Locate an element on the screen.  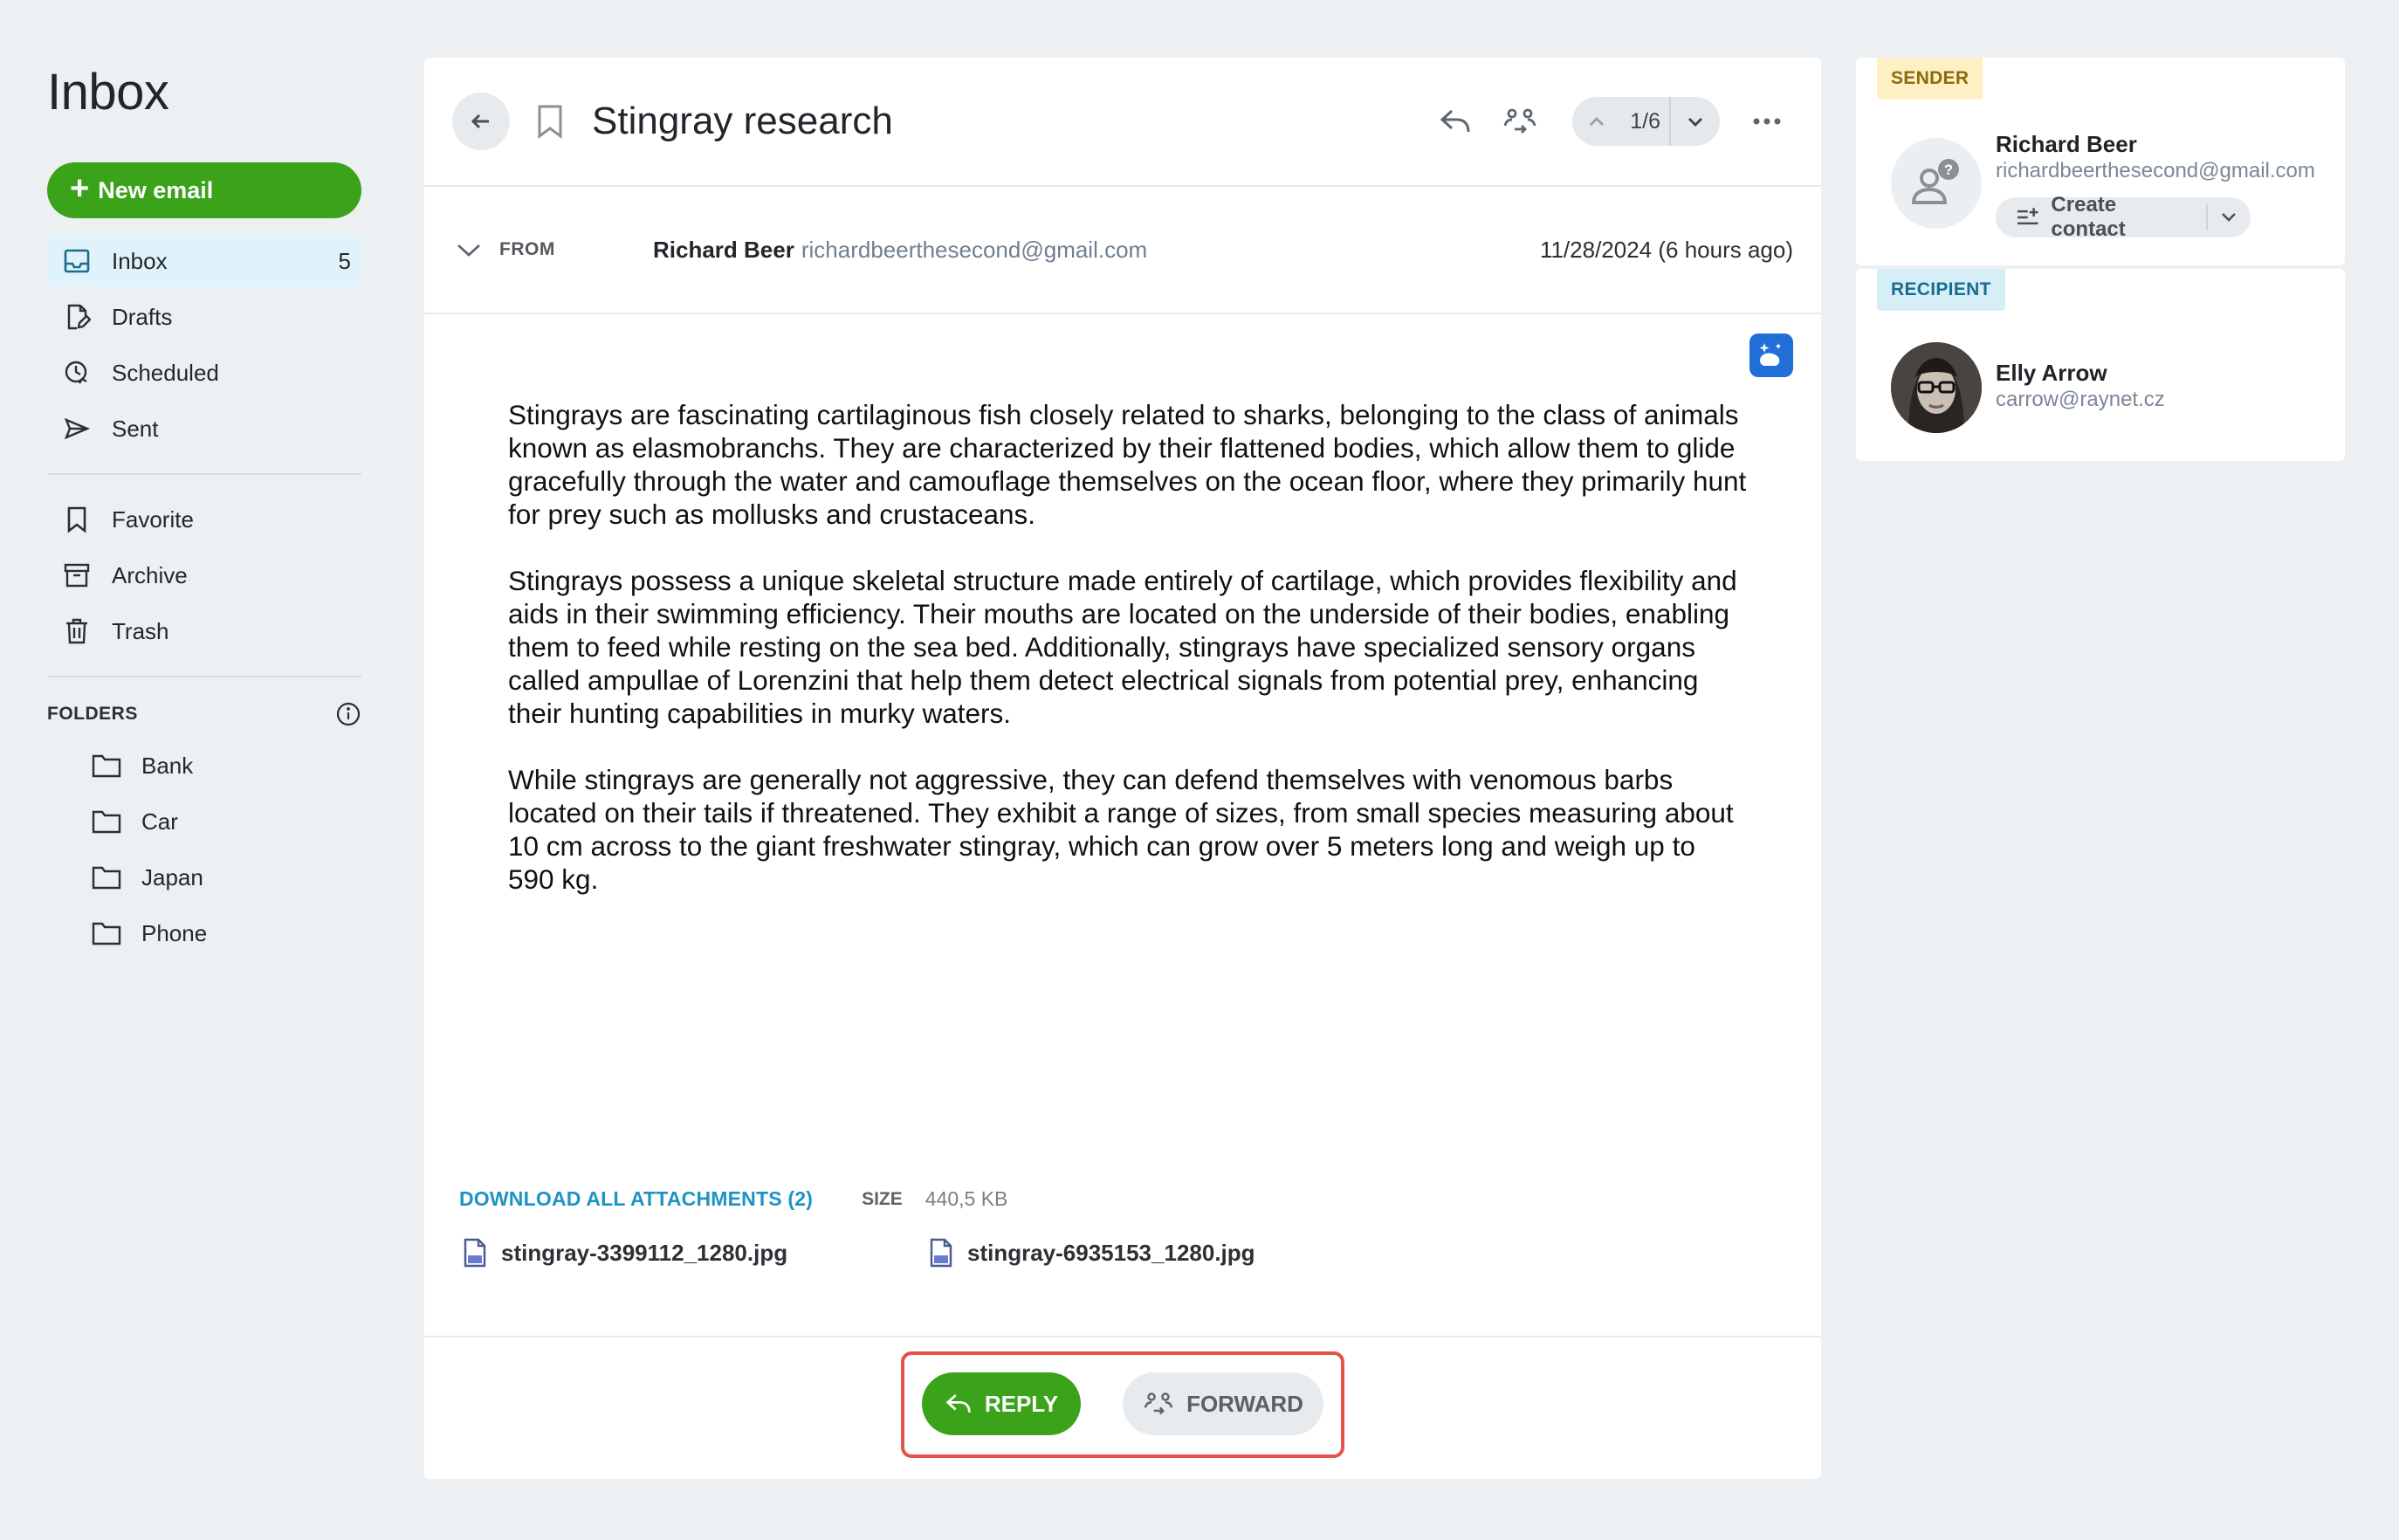
recipient-card: RECIPIENT Elly Arrow carrow@raynet.cz is located at coordinates (2101, 365).